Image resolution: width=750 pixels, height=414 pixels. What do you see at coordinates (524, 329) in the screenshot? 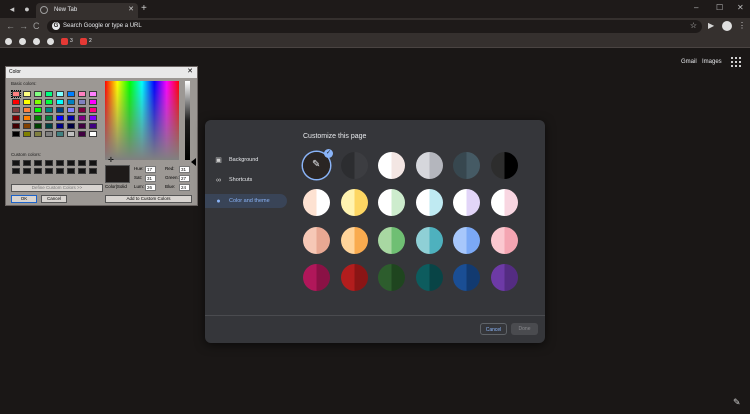
I see `done-button: Done` at bounding box center [524, 329].